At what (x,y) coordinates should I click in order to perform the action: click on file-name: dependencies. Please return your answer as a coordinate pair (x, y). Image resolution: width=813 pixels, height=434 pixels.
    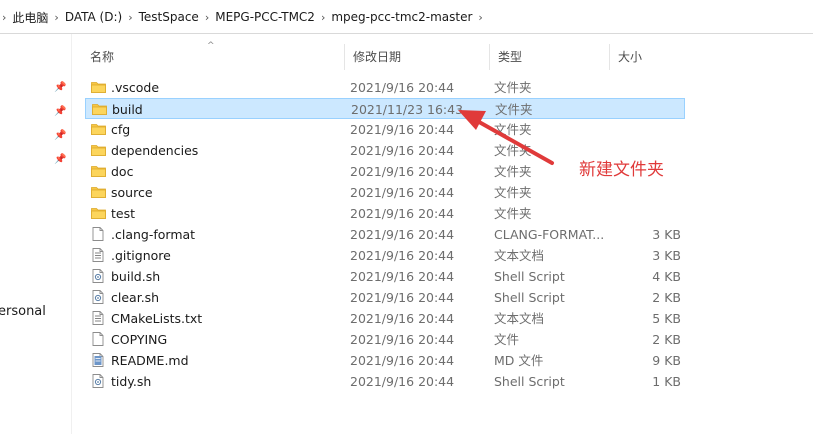
    Looking at the image, I should click on (155, 150).